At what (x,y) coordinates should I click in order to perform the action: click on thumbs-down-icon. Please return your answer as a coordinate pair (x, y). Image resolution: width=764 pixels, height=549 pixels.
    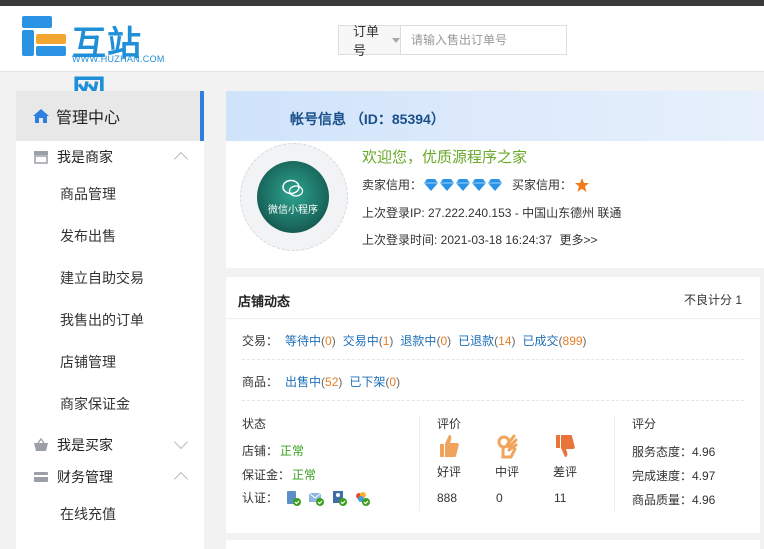
    Looking at the image, I should click on (565, 446).